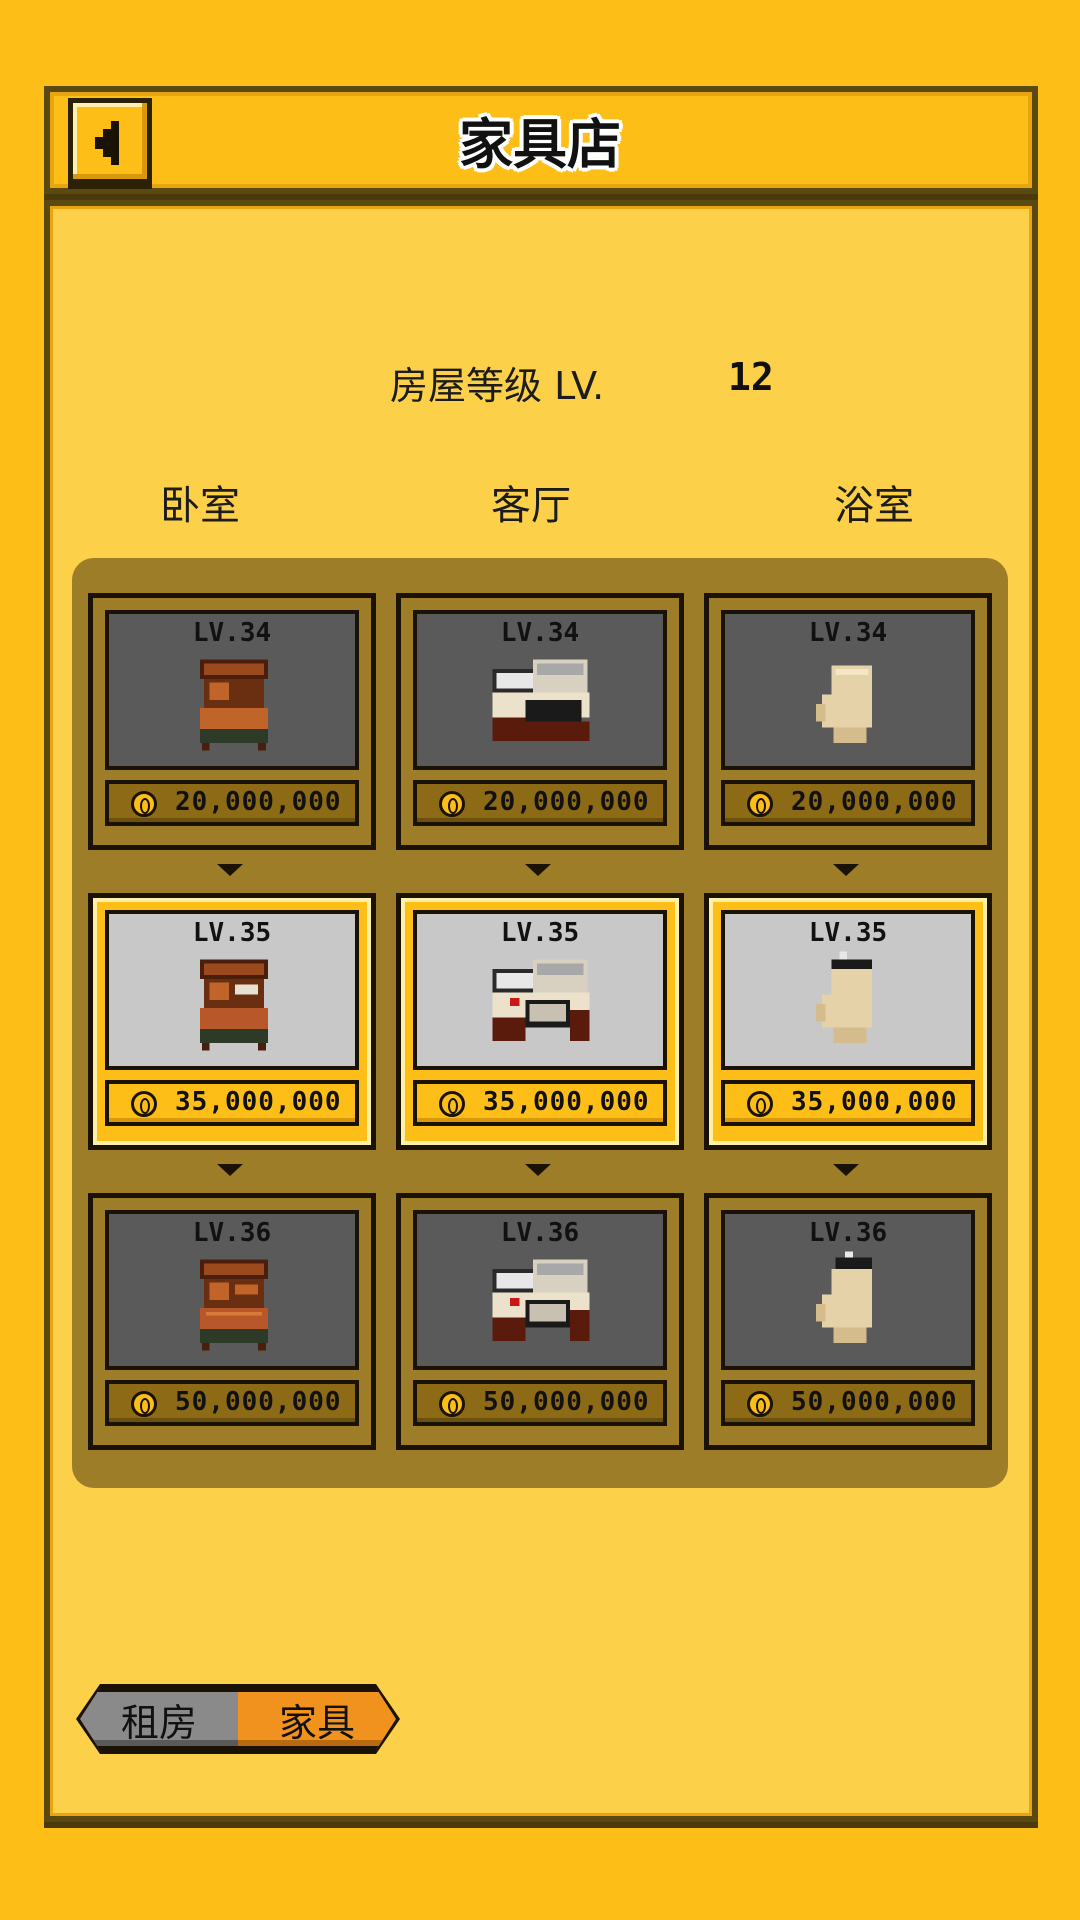  Describe the element at coordinates (531, 502) in the screenshot. I see `column-header-living-room: 客厅` at that location.